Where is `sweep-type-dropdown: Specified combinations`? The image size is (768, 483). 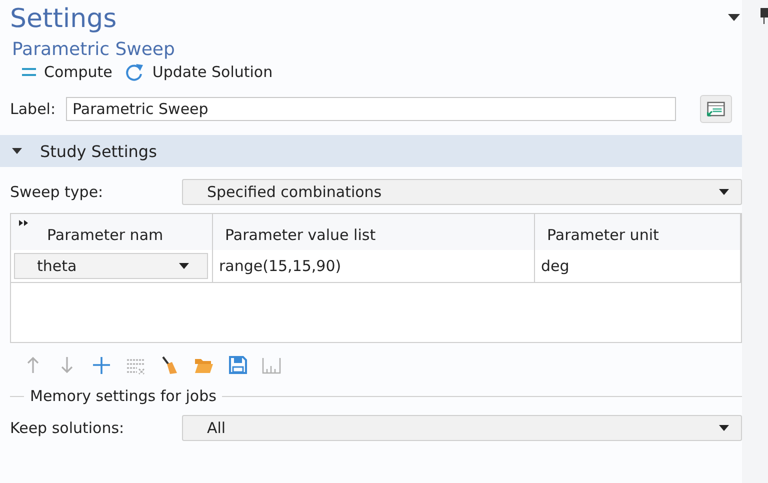 sweep-type-dropdown: Specified combinations is located at coordinates (462, 192).